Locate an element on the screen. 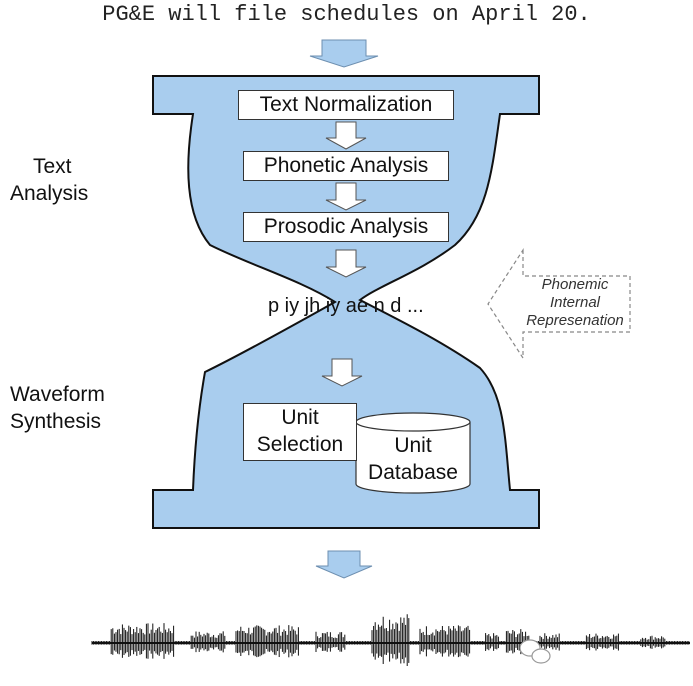  box-line: Unit is located at coordinates (300, 417).